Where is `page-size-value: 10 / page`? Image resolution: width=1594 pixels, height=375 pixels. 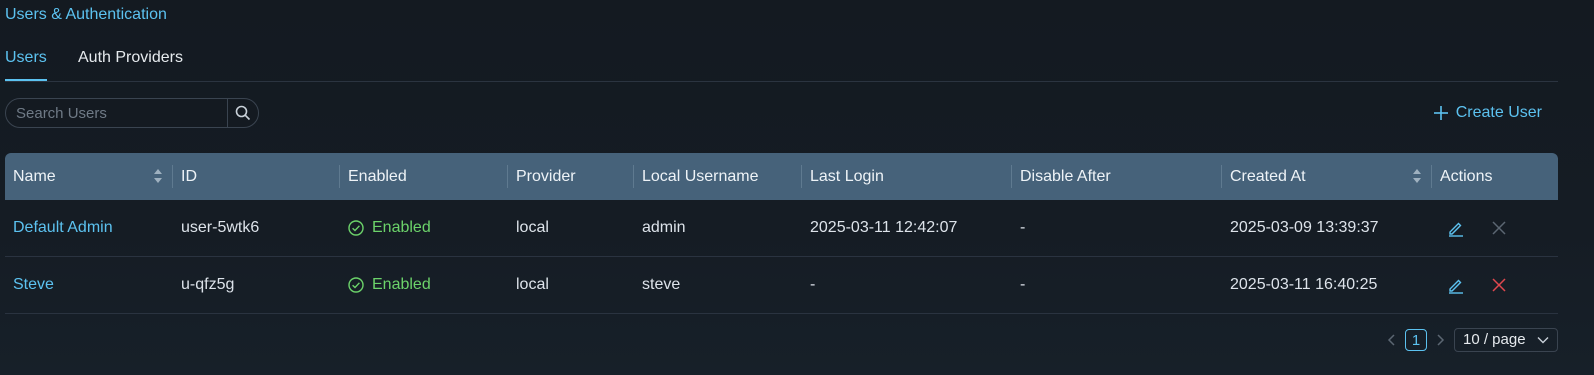 page-size-value: 10 / page is located at coordinates (1494, 339).